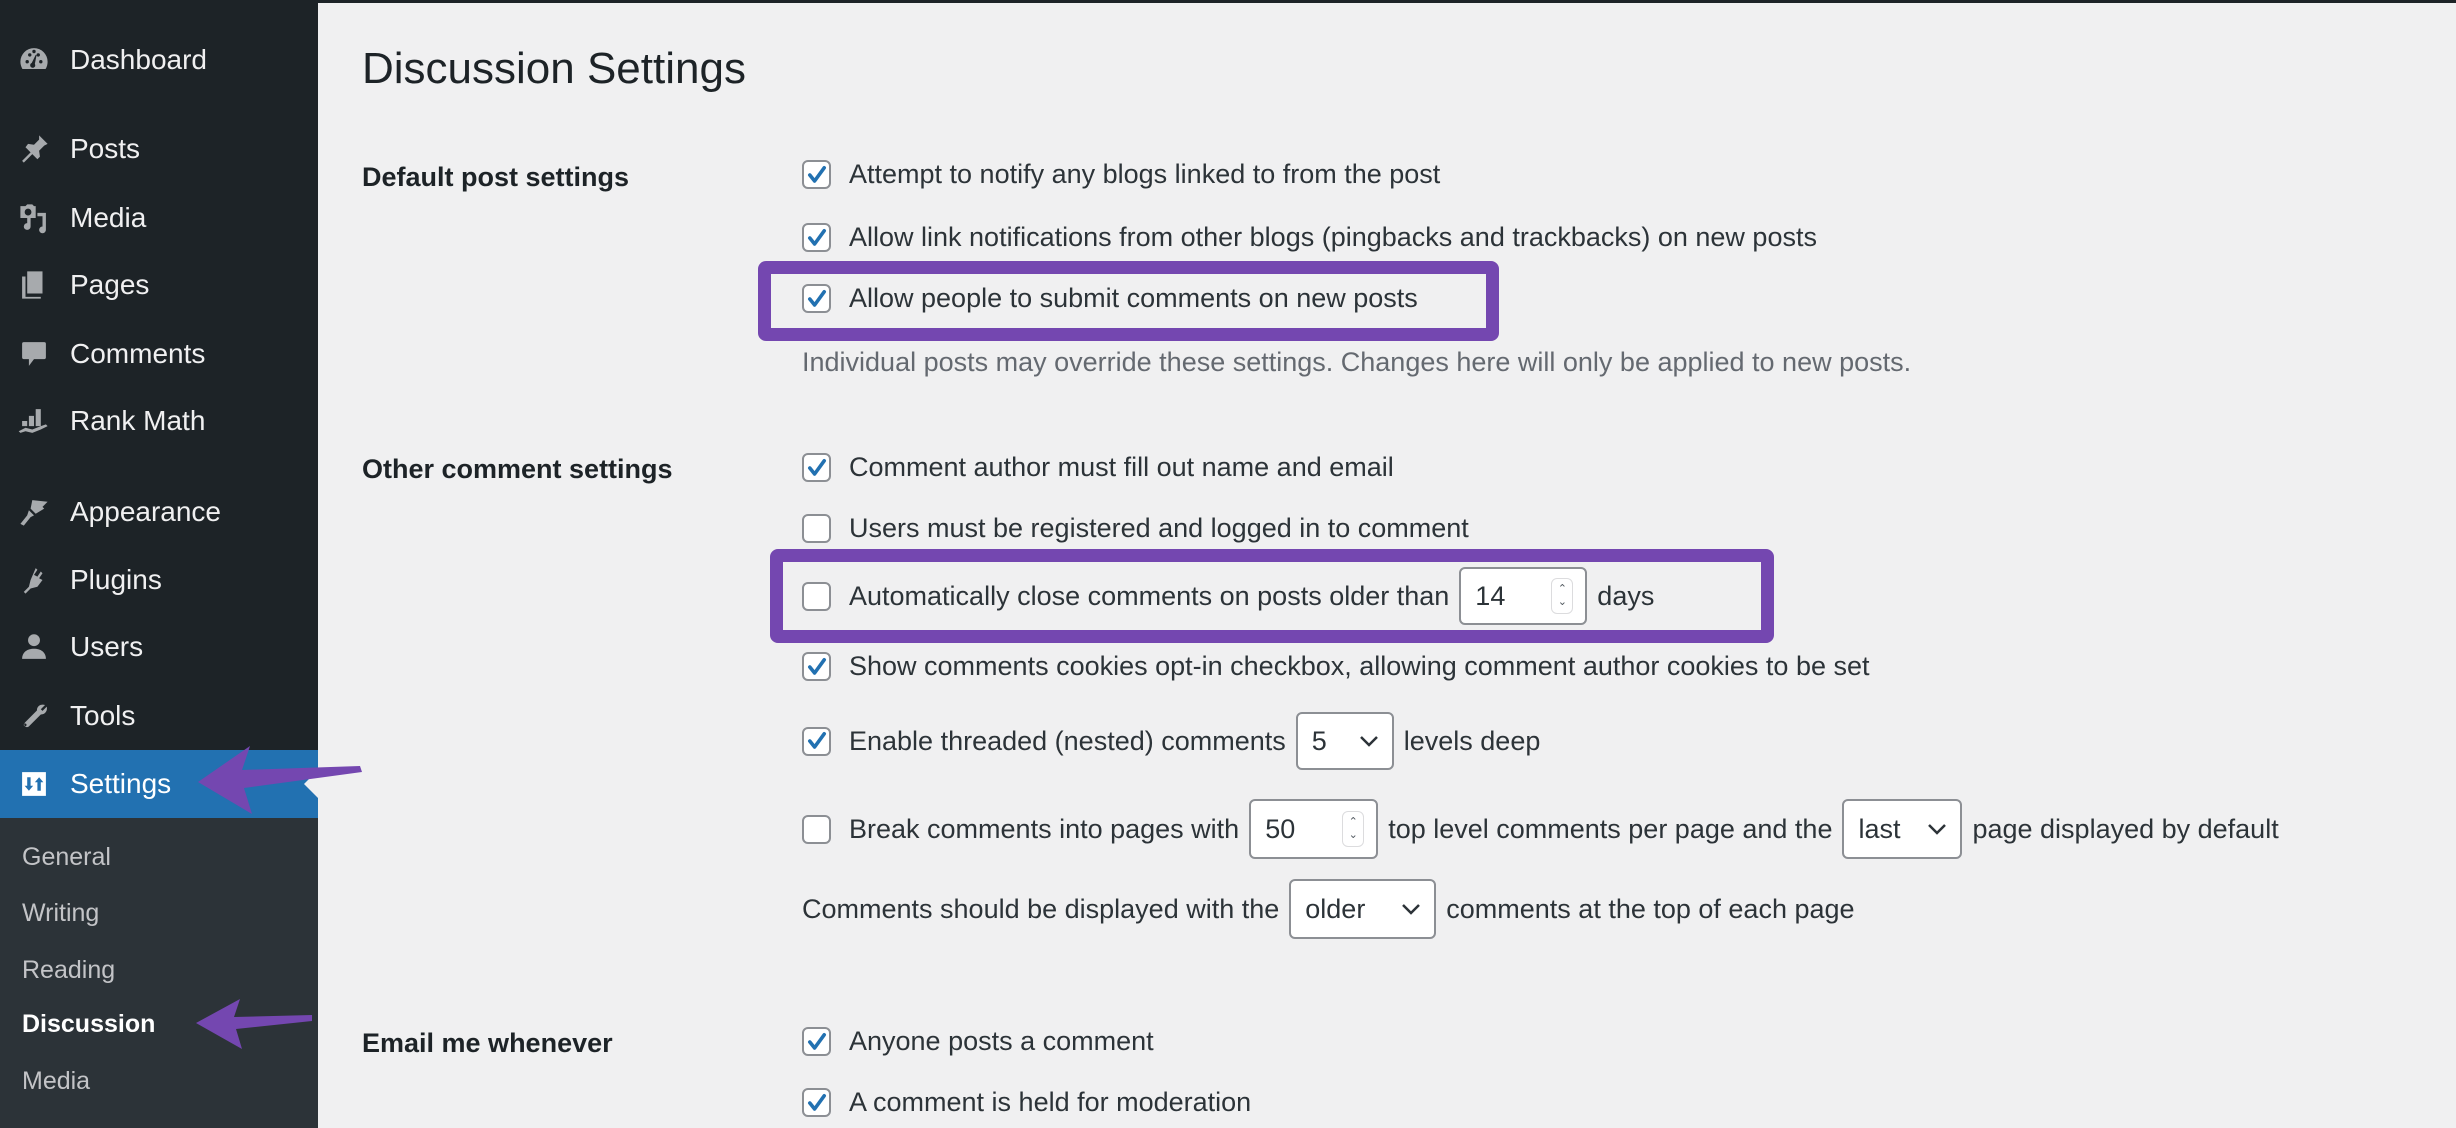  Describe the element at coordinates (517, 469) in the screenshot. I see `section-label-other-comment: Other comment settings` at that location.